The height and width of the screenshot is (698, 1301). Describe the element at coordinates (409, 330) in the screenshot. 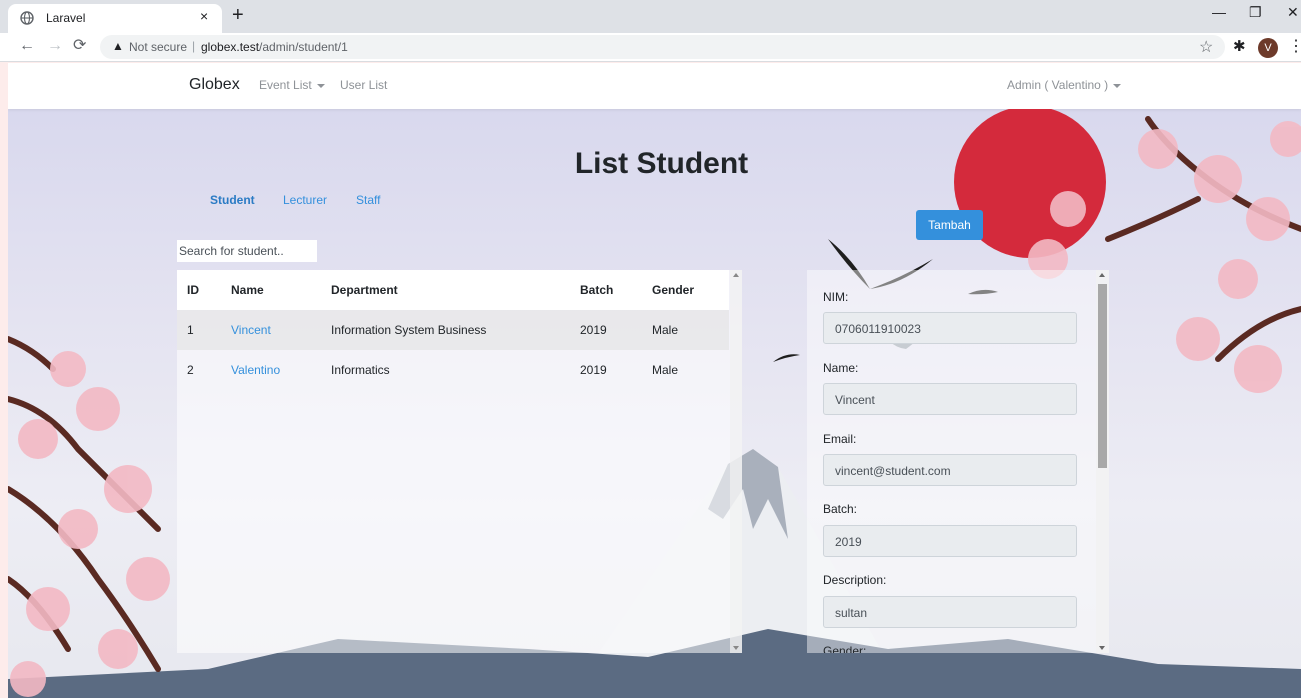

I see `cell-department: Information System Business` at that location.